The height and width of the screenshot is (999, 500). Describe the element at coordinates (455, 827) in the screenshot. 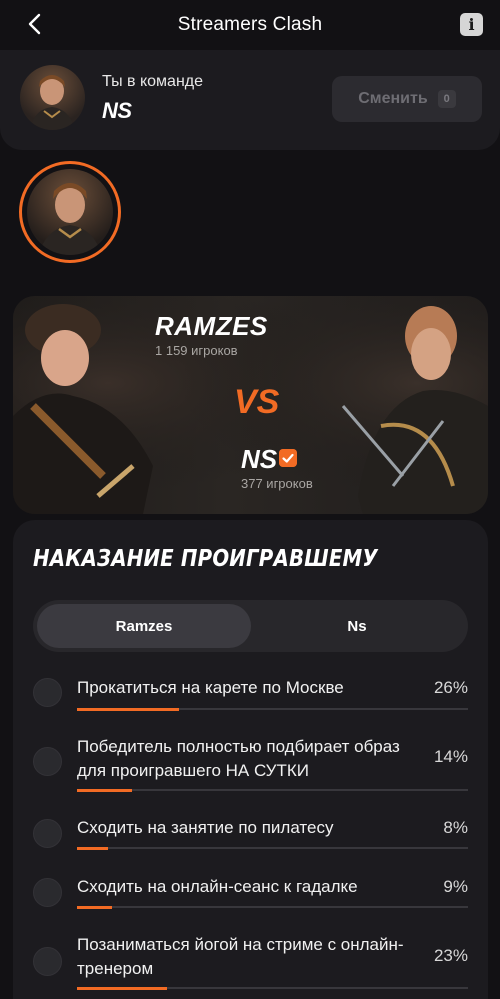

I see `option-percent: 8%` at that location.